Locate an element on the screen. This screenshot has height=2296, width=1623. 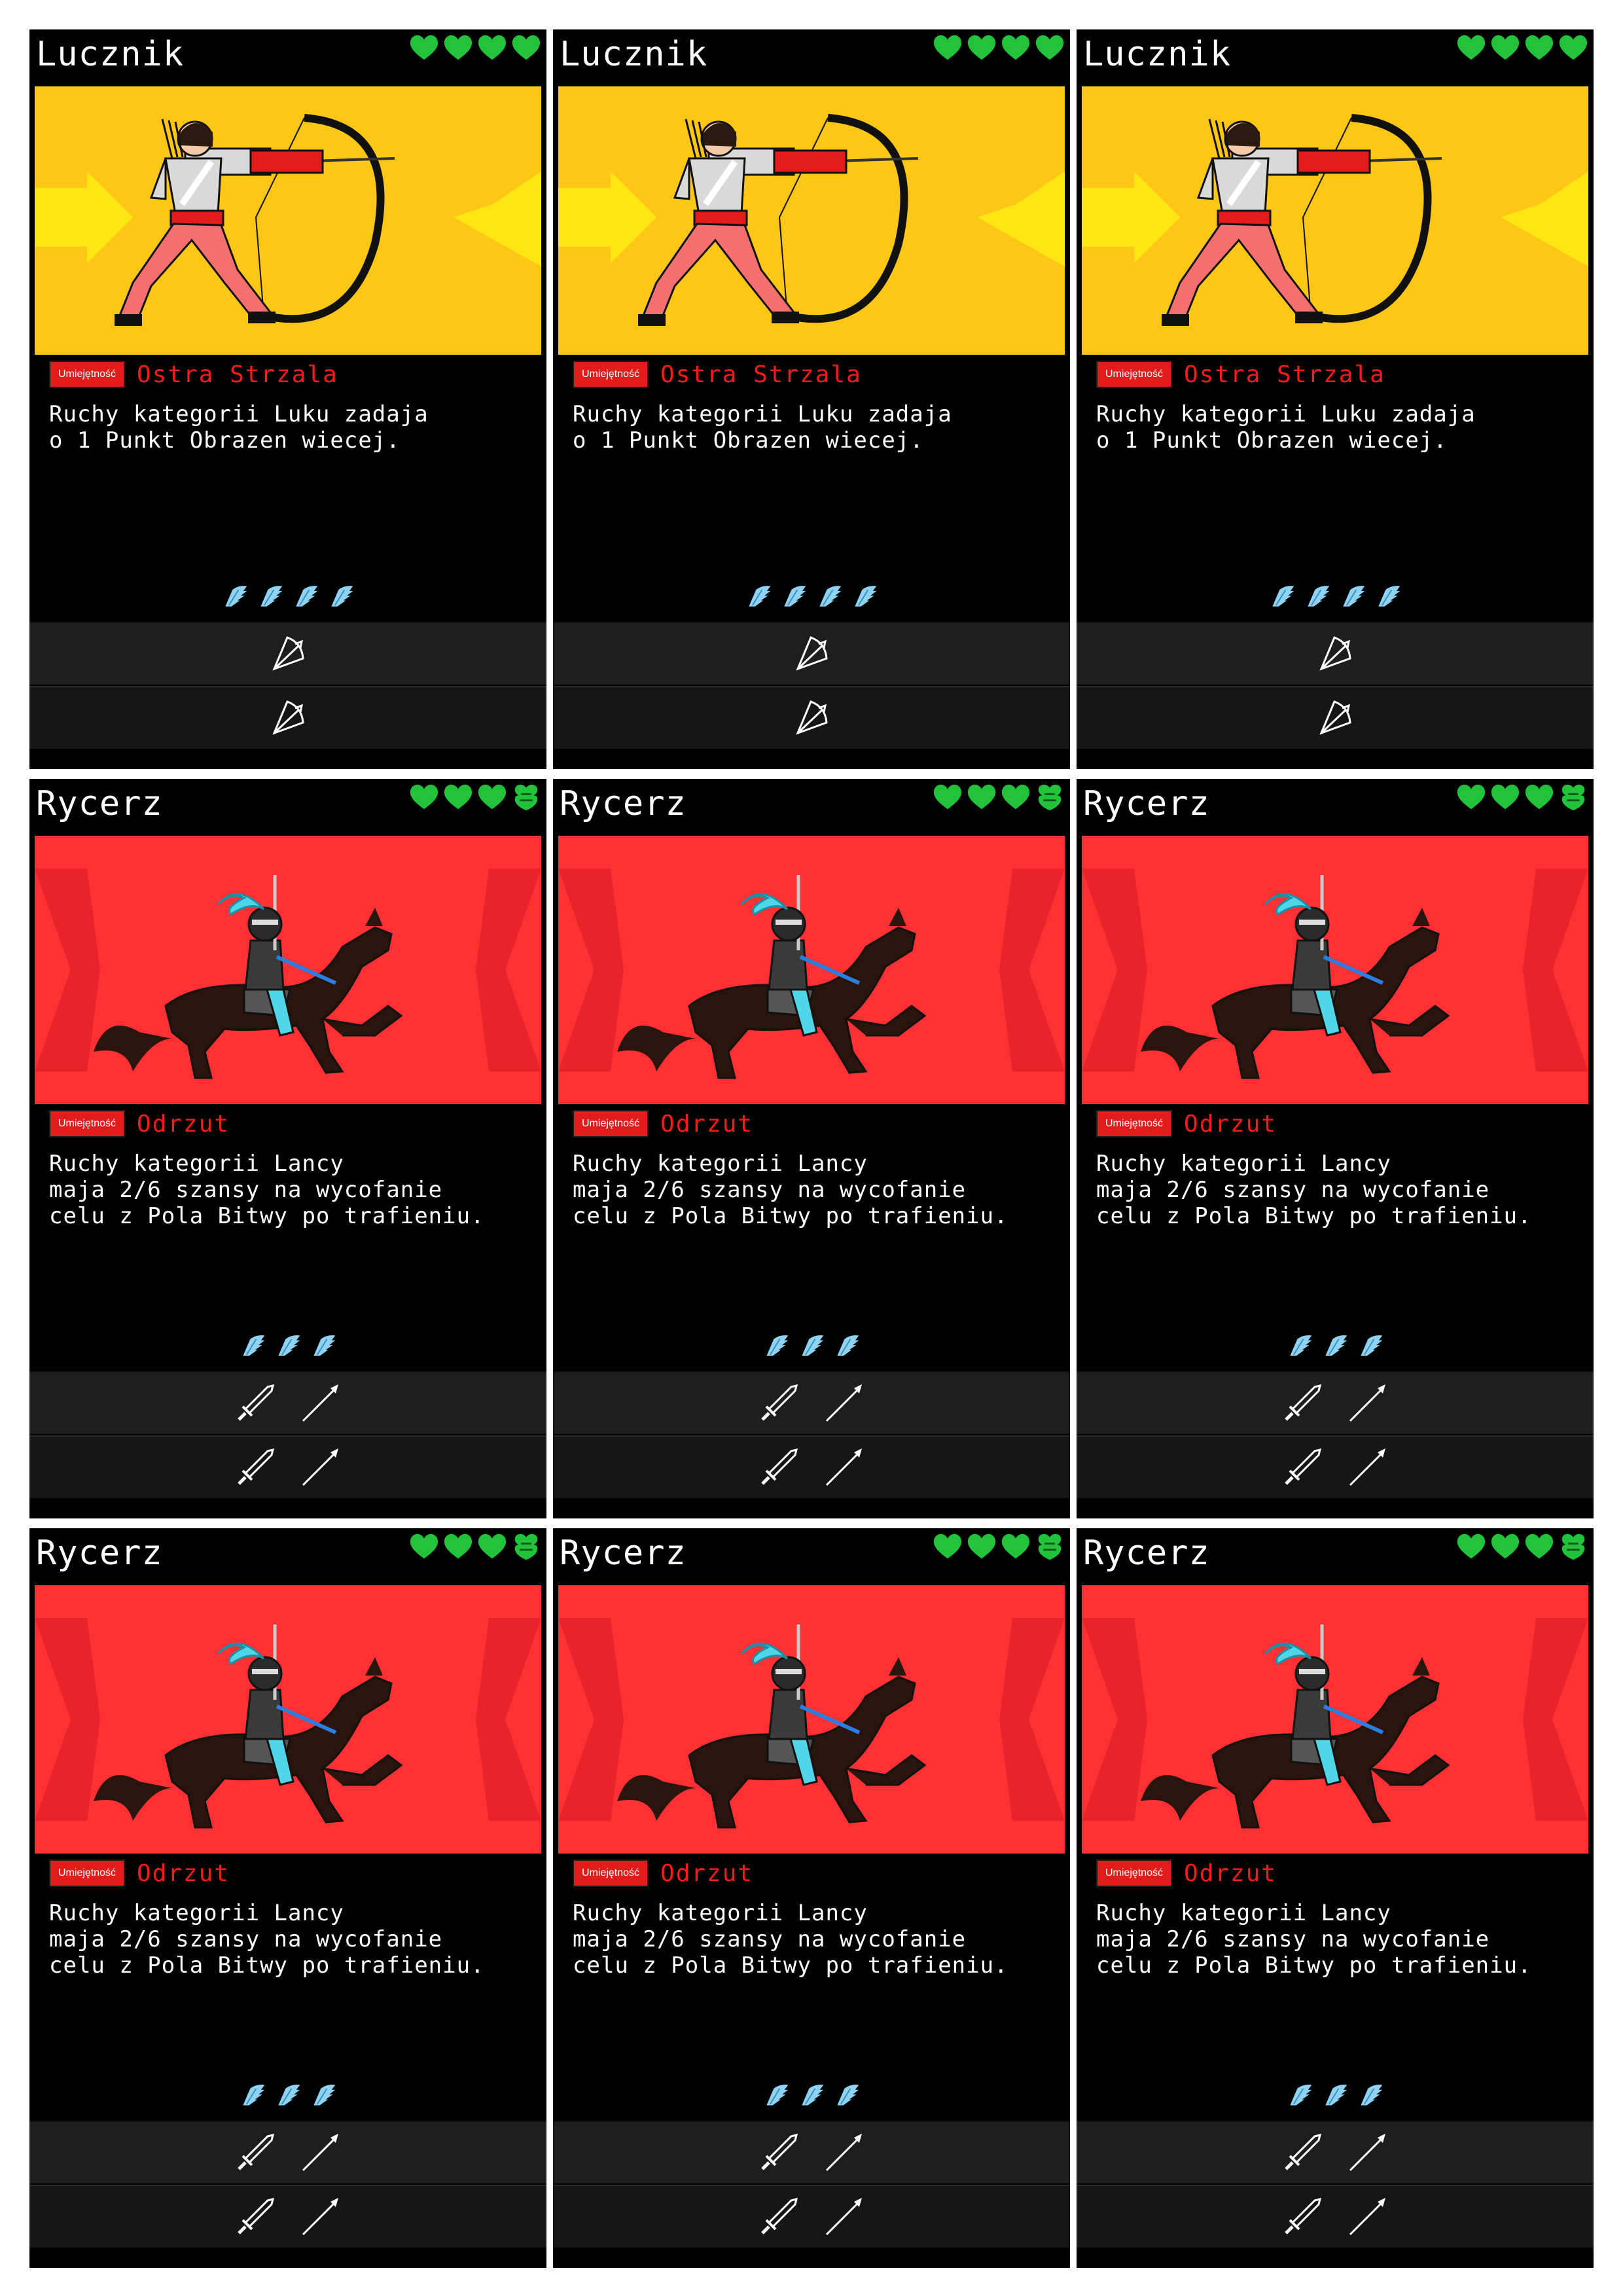
description-line: o 1 Punkt Obrazen wiecej. is located at coordinates (225, 440).